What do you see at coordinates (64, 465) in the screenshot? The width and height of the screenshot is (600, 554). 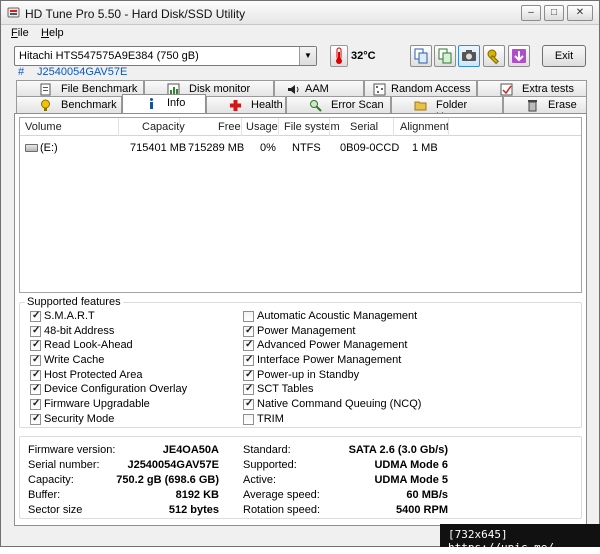 I see `serial-number-label: Serial number:` at bounding box center [64, 465].